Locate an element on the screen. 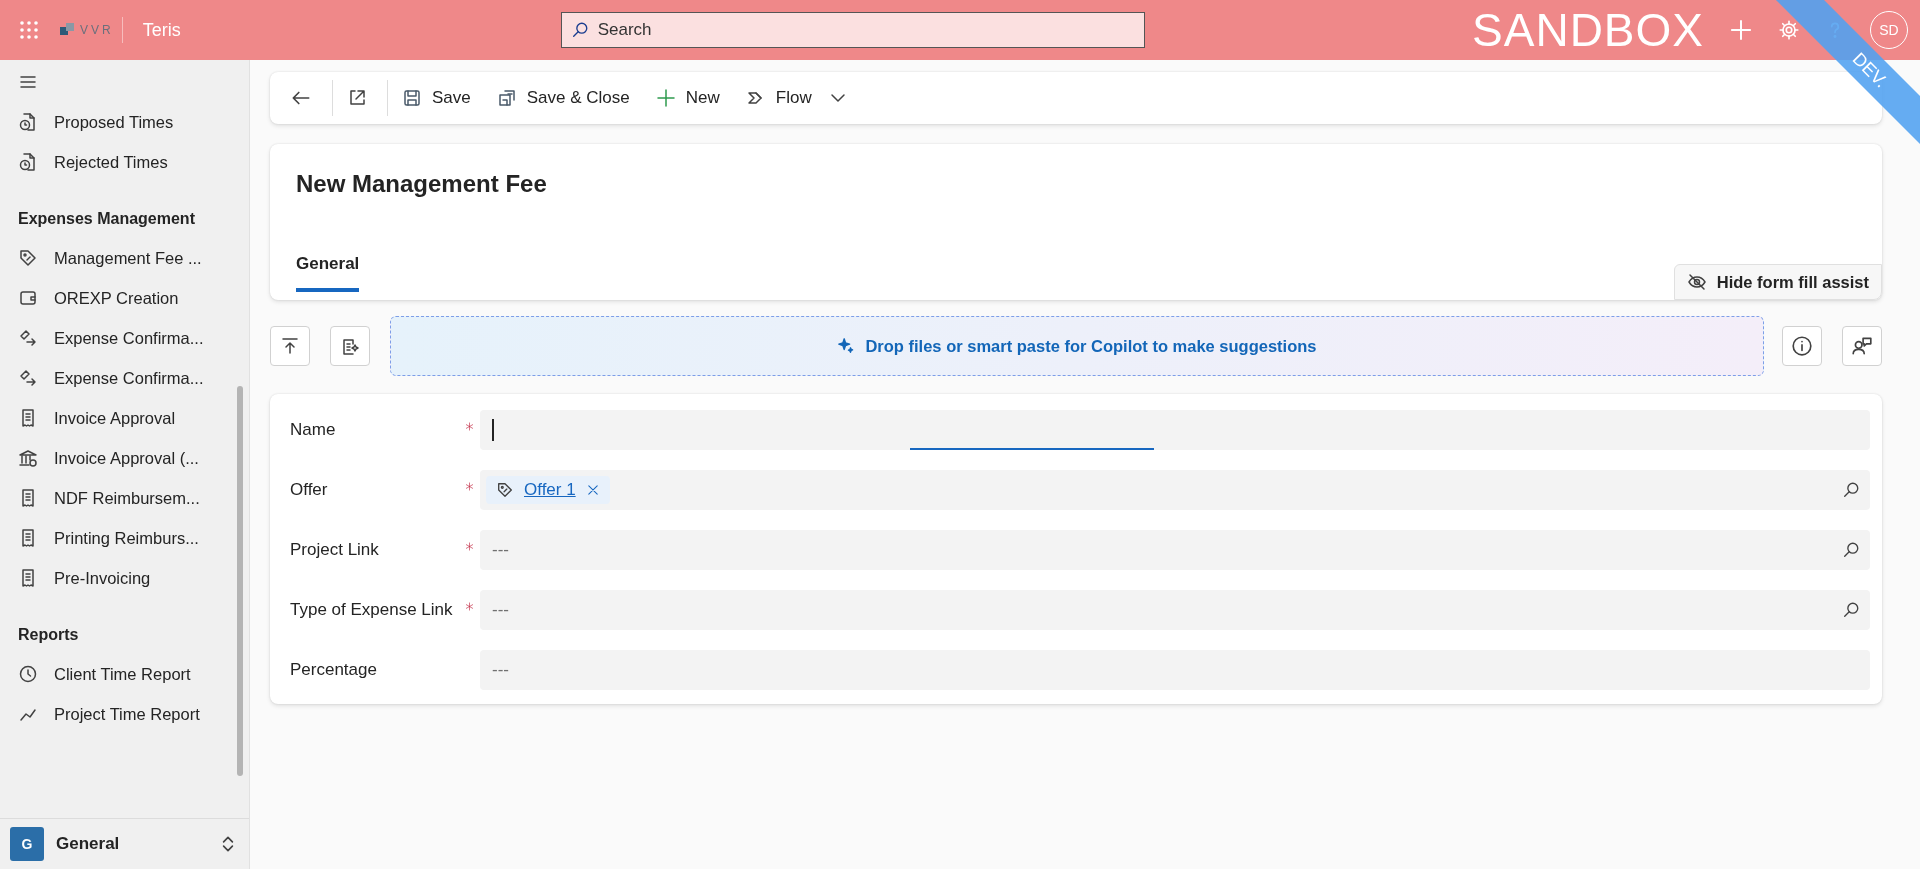 Image resolution: width=1920 pixels, height=869 pixels. sidebar-item: Proposed Times is located at coordinates (124, 122).